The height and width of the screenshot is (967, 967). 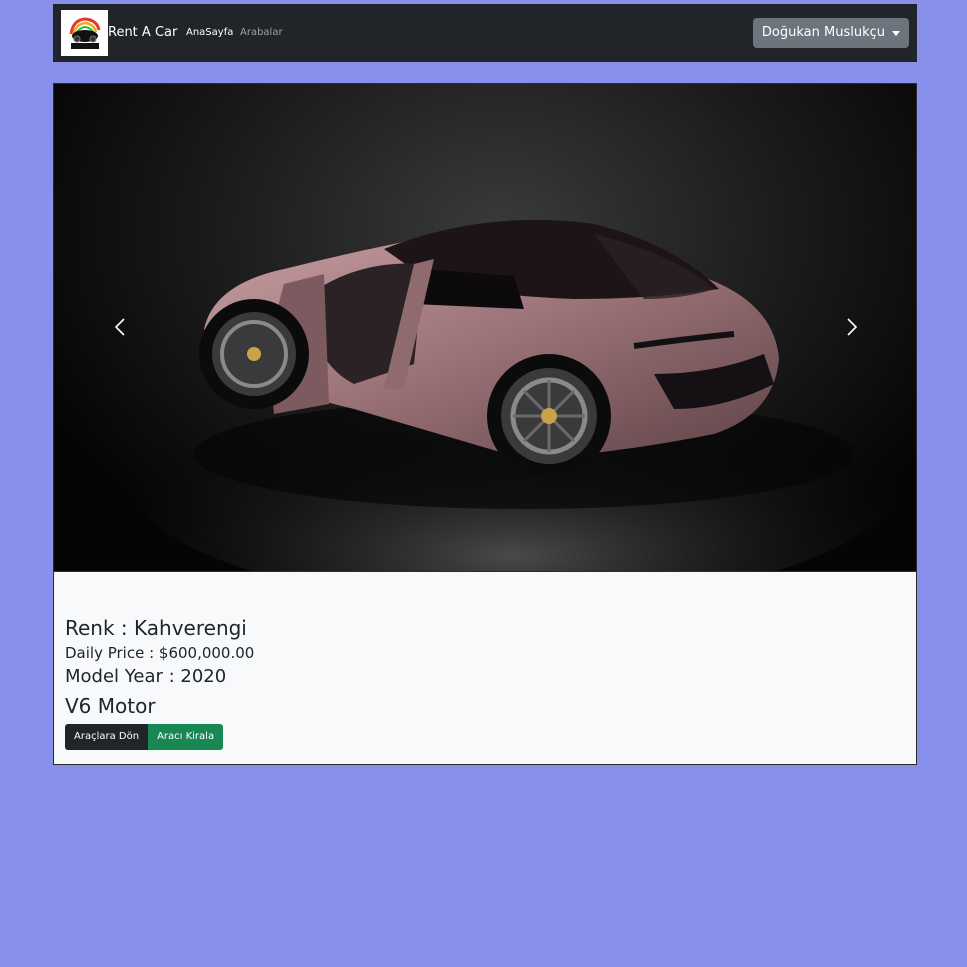 I want to click on brand-logo, so click(x=84, y=33).